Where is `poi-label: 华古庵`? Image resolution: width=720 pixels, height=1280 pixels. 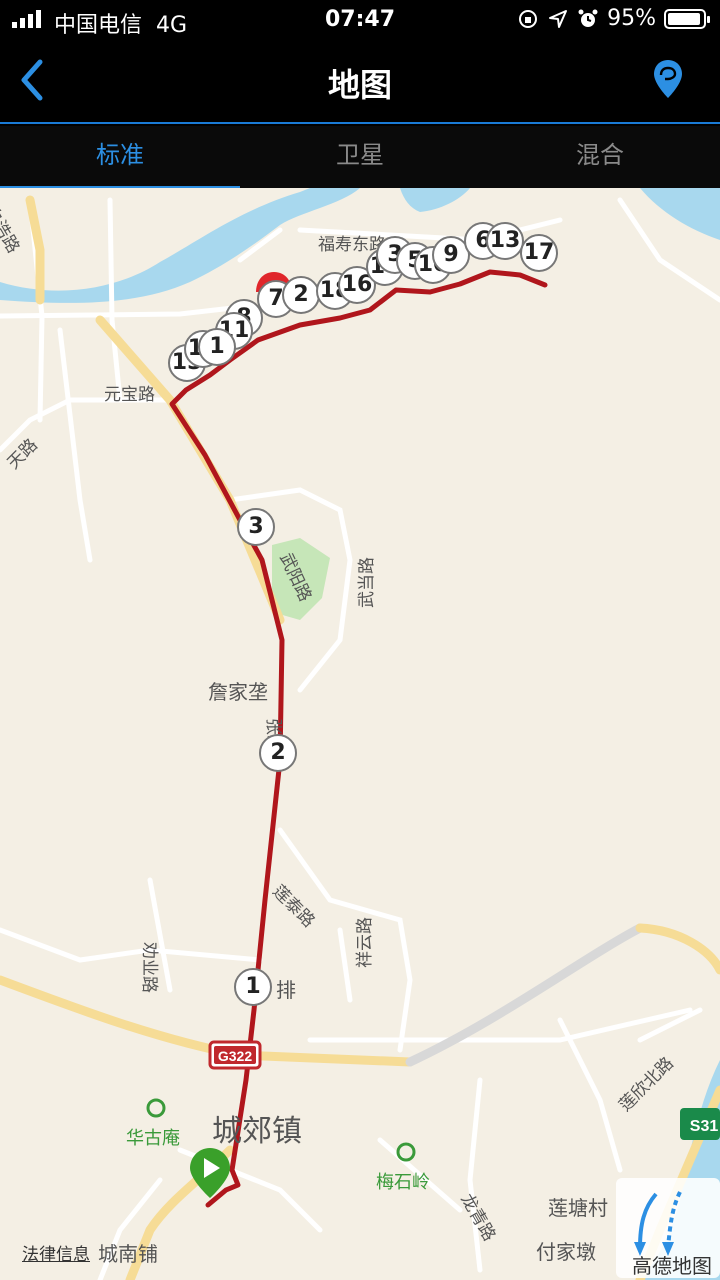
poi-label: 华古庵 is located at coordinates (153, 1137).